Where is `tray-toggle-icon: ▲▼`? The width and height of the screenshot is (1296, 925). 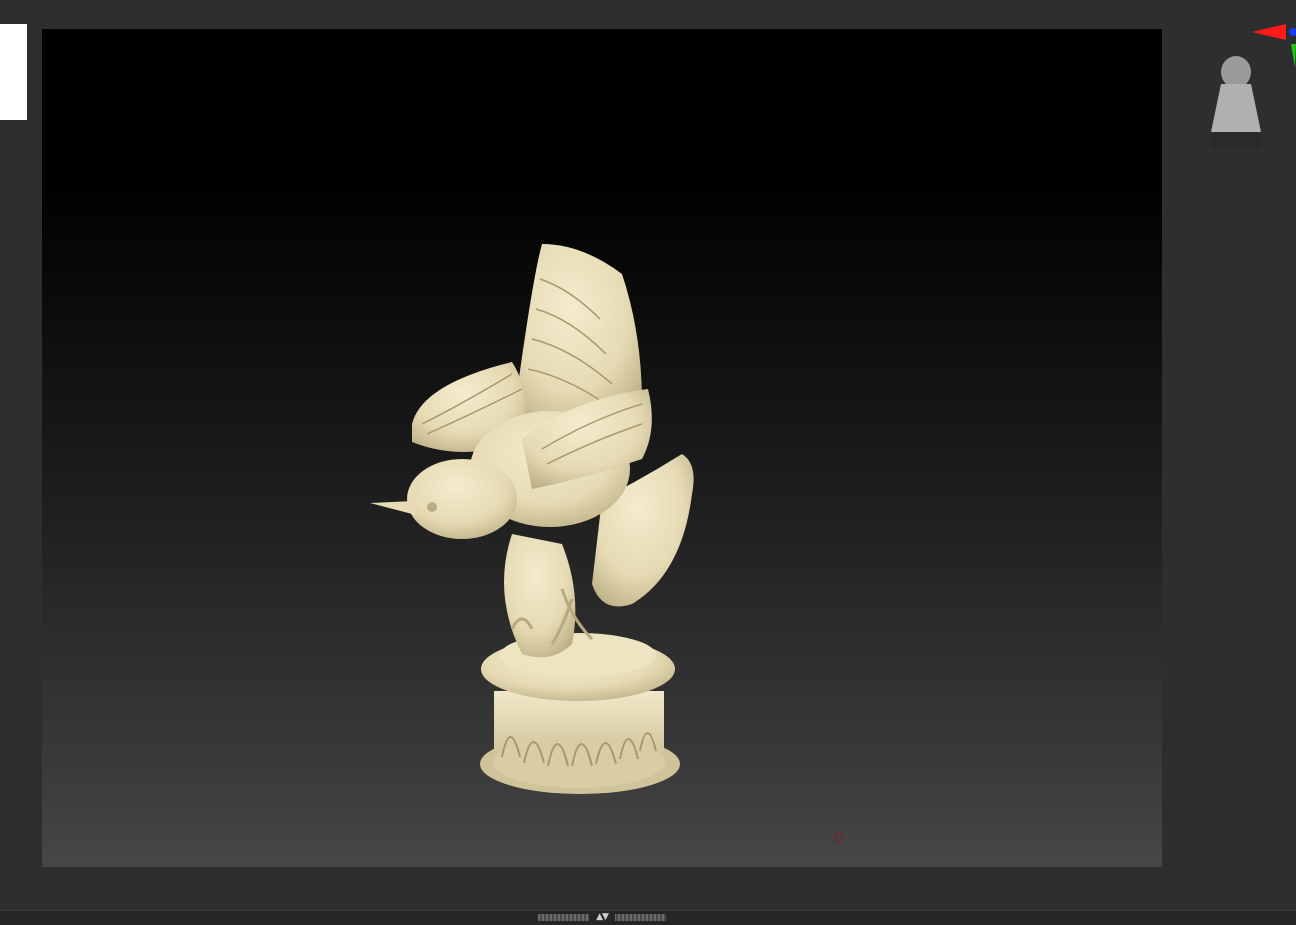
tray-toggle-icon: ▲▼ is located at coordinates (602, 917).